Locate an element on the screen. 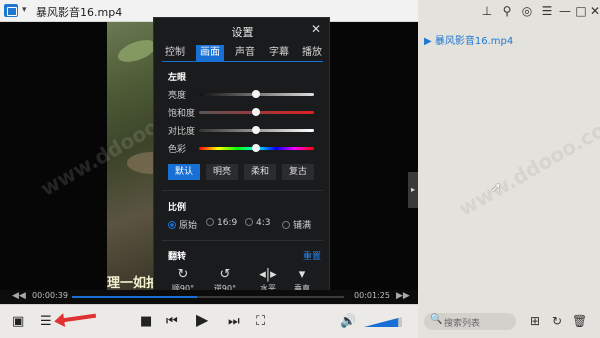 The width and height of the screenshot is (600, 338). stop-button: ■ is located at coordinates (146, 322).